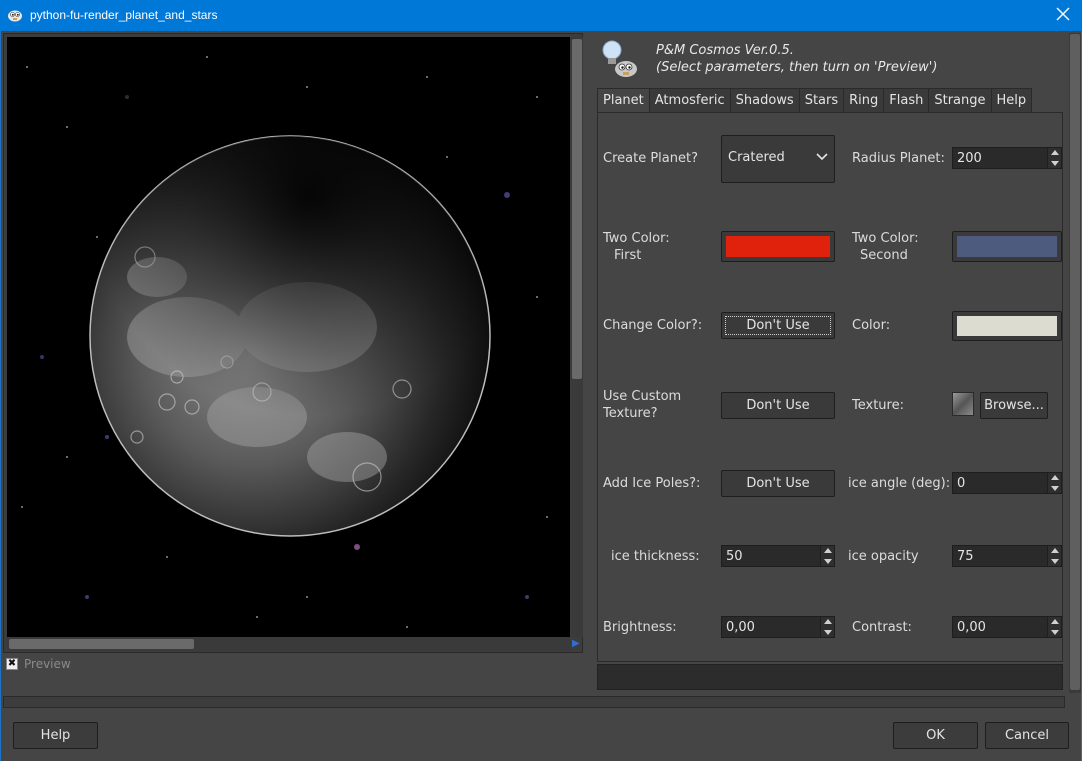  What do you see at coordinates (885, 238) in the screenshot?
I see `two-color-second-label-line1: Two Color:` at bounding box center [885, 238].